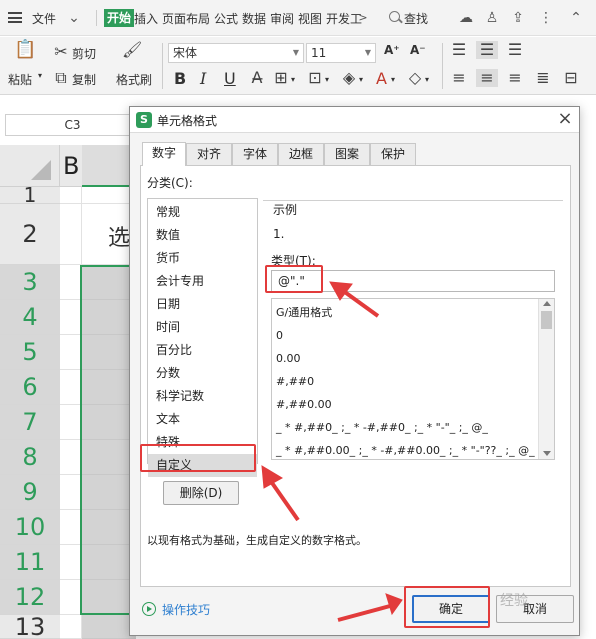 This screenshot has width=596, height=639. What do you see at coordinates (364, 613) in the screenshot?
I see `arrow-to-ok-button` at bounding box center [364, 613].